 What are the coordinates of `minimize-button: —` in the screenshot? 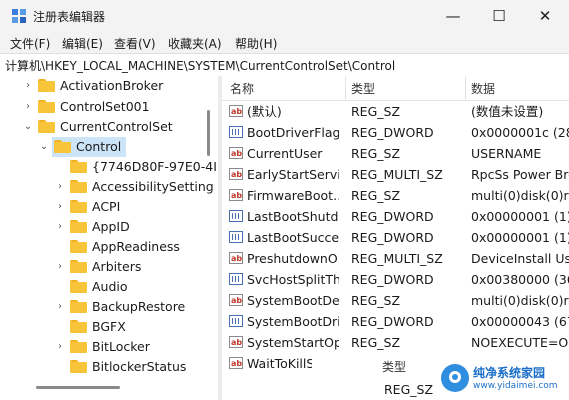 It's located at (453, 16).